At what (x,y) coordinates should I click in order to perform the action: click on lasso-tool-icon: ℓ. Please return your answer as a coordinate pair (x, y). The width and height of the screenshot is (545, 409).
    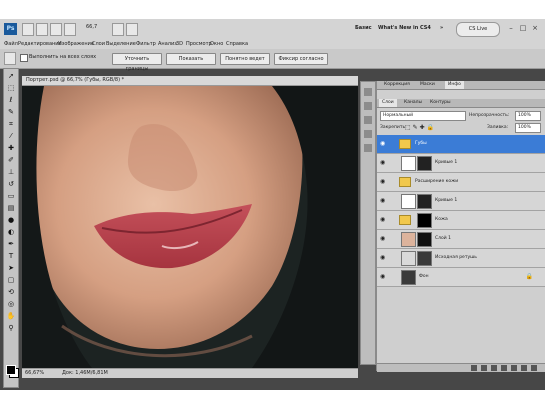
    Looking at the image, I should click on (11, 100).